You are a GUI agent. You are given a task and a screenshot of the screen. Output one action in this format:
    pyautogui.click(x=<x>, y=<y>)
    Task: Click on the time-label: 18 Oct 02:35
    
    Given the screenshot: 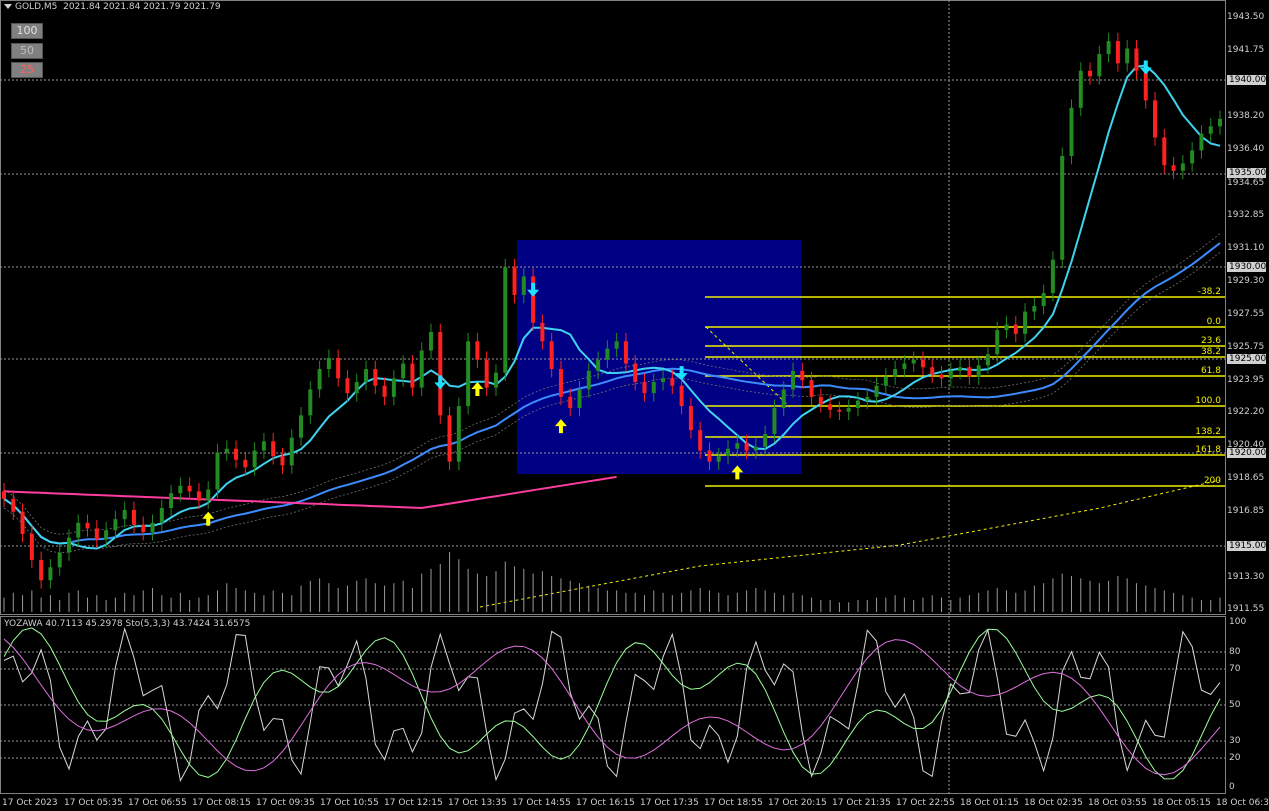 What is the action you would take?
    pyautogui.click(x=1053, y=803)
    